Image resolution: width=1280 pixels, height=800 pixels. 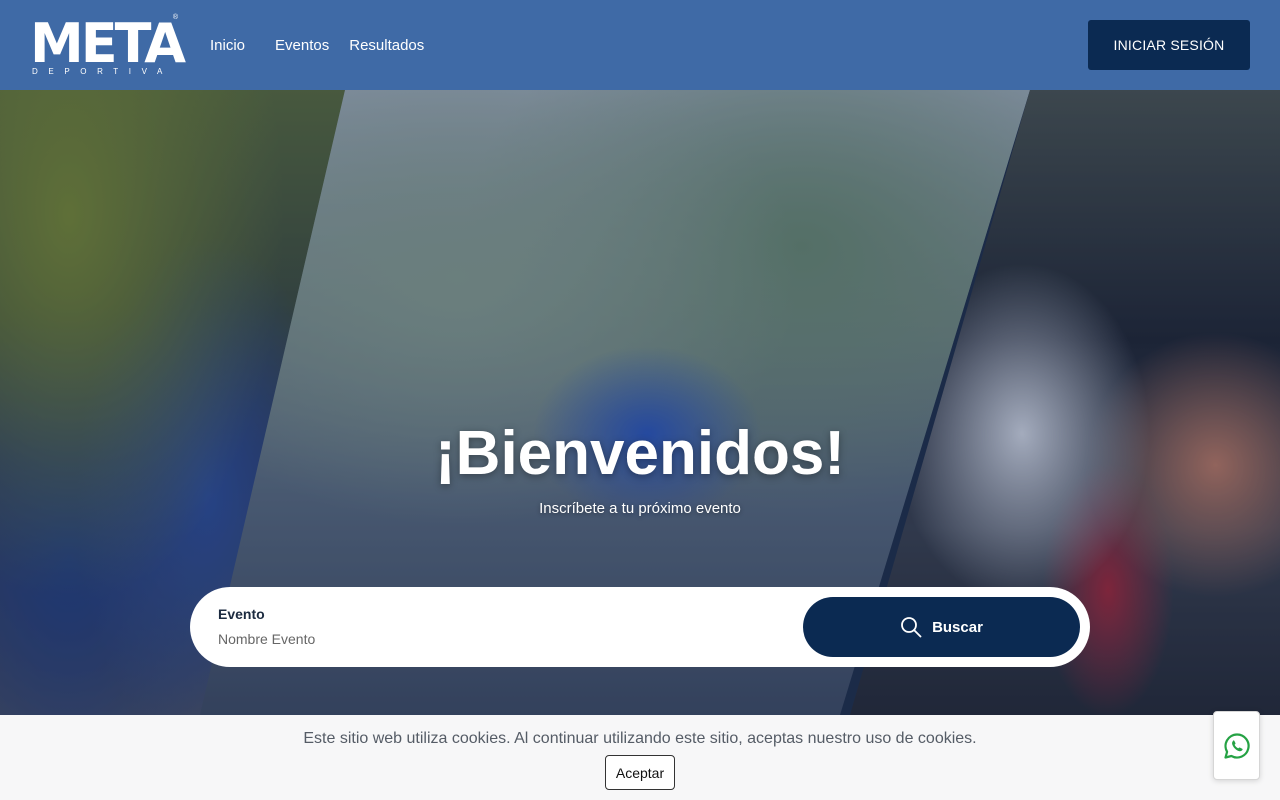 I want to click on logo-registered-mark: ®, so click(x=175, y=17).